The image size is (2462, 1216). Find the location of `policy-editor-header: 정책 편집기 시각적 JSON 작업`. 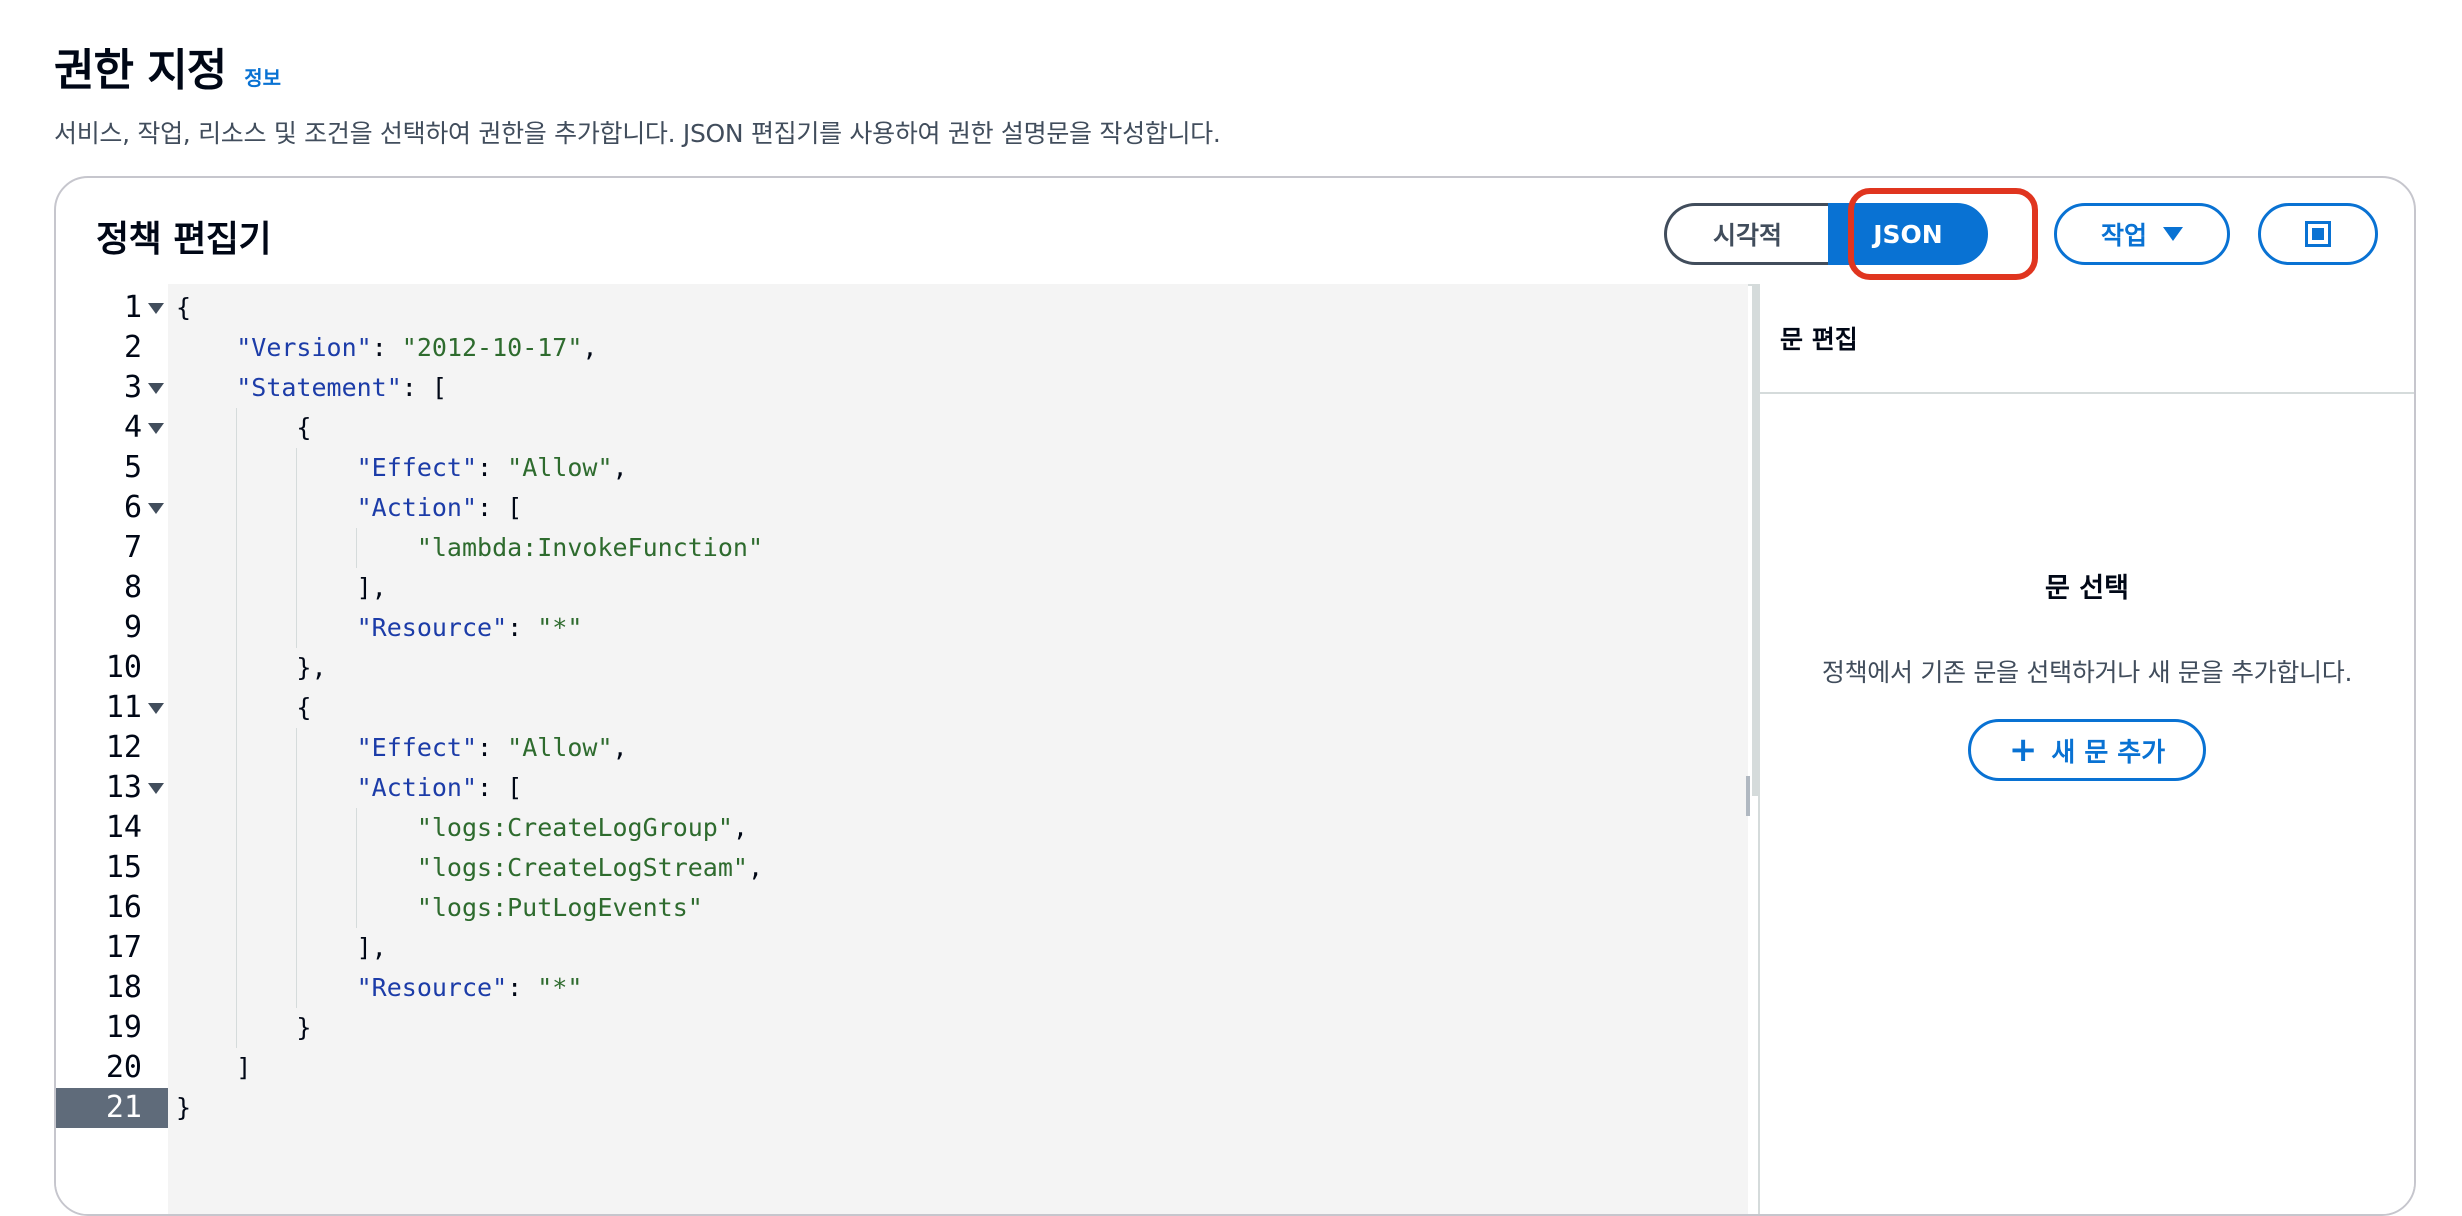

policy-editor-header: 정책 편집기 시각적 JSON 작업 is located at coordinates (1235, 232).